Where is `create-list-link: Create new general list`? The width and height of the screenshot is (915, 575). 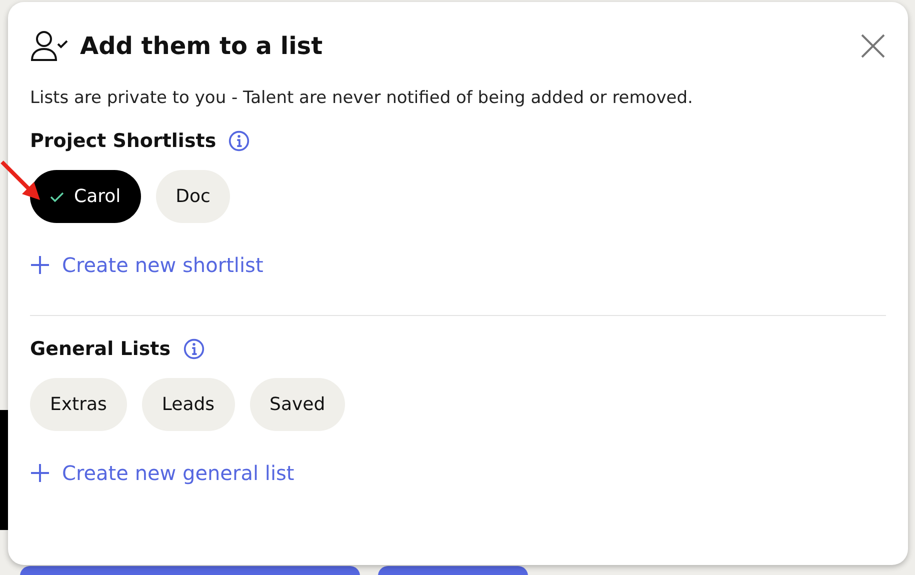 create-list-link: Create new general list is located at coordinates (162, 473).